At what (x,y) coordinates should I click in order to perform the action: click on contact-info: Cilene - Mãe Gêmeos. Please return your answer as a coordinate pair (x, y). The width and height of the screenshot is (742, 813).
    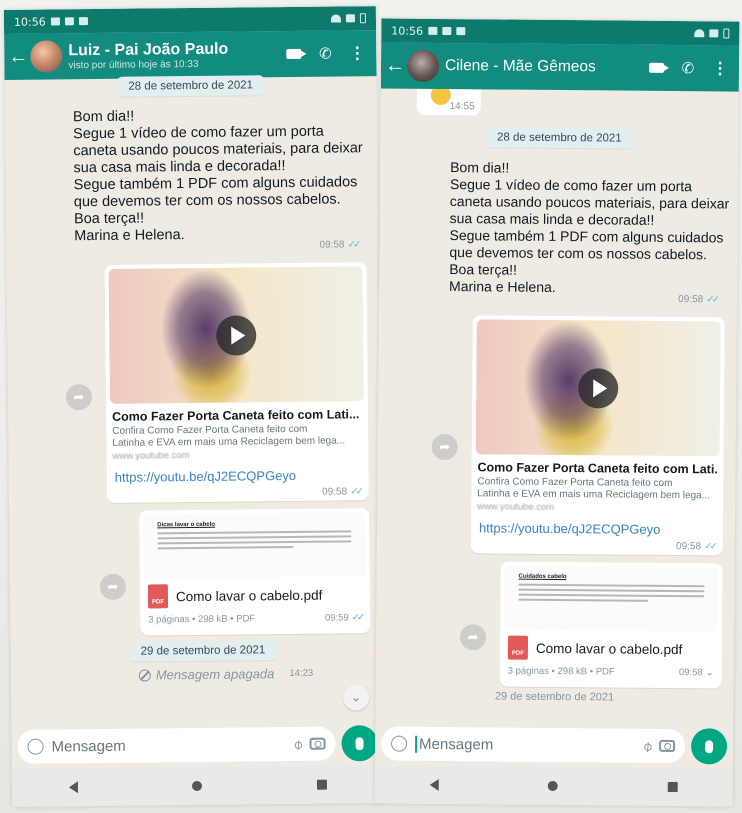
    Looking at the image, I should click on (541, 67).